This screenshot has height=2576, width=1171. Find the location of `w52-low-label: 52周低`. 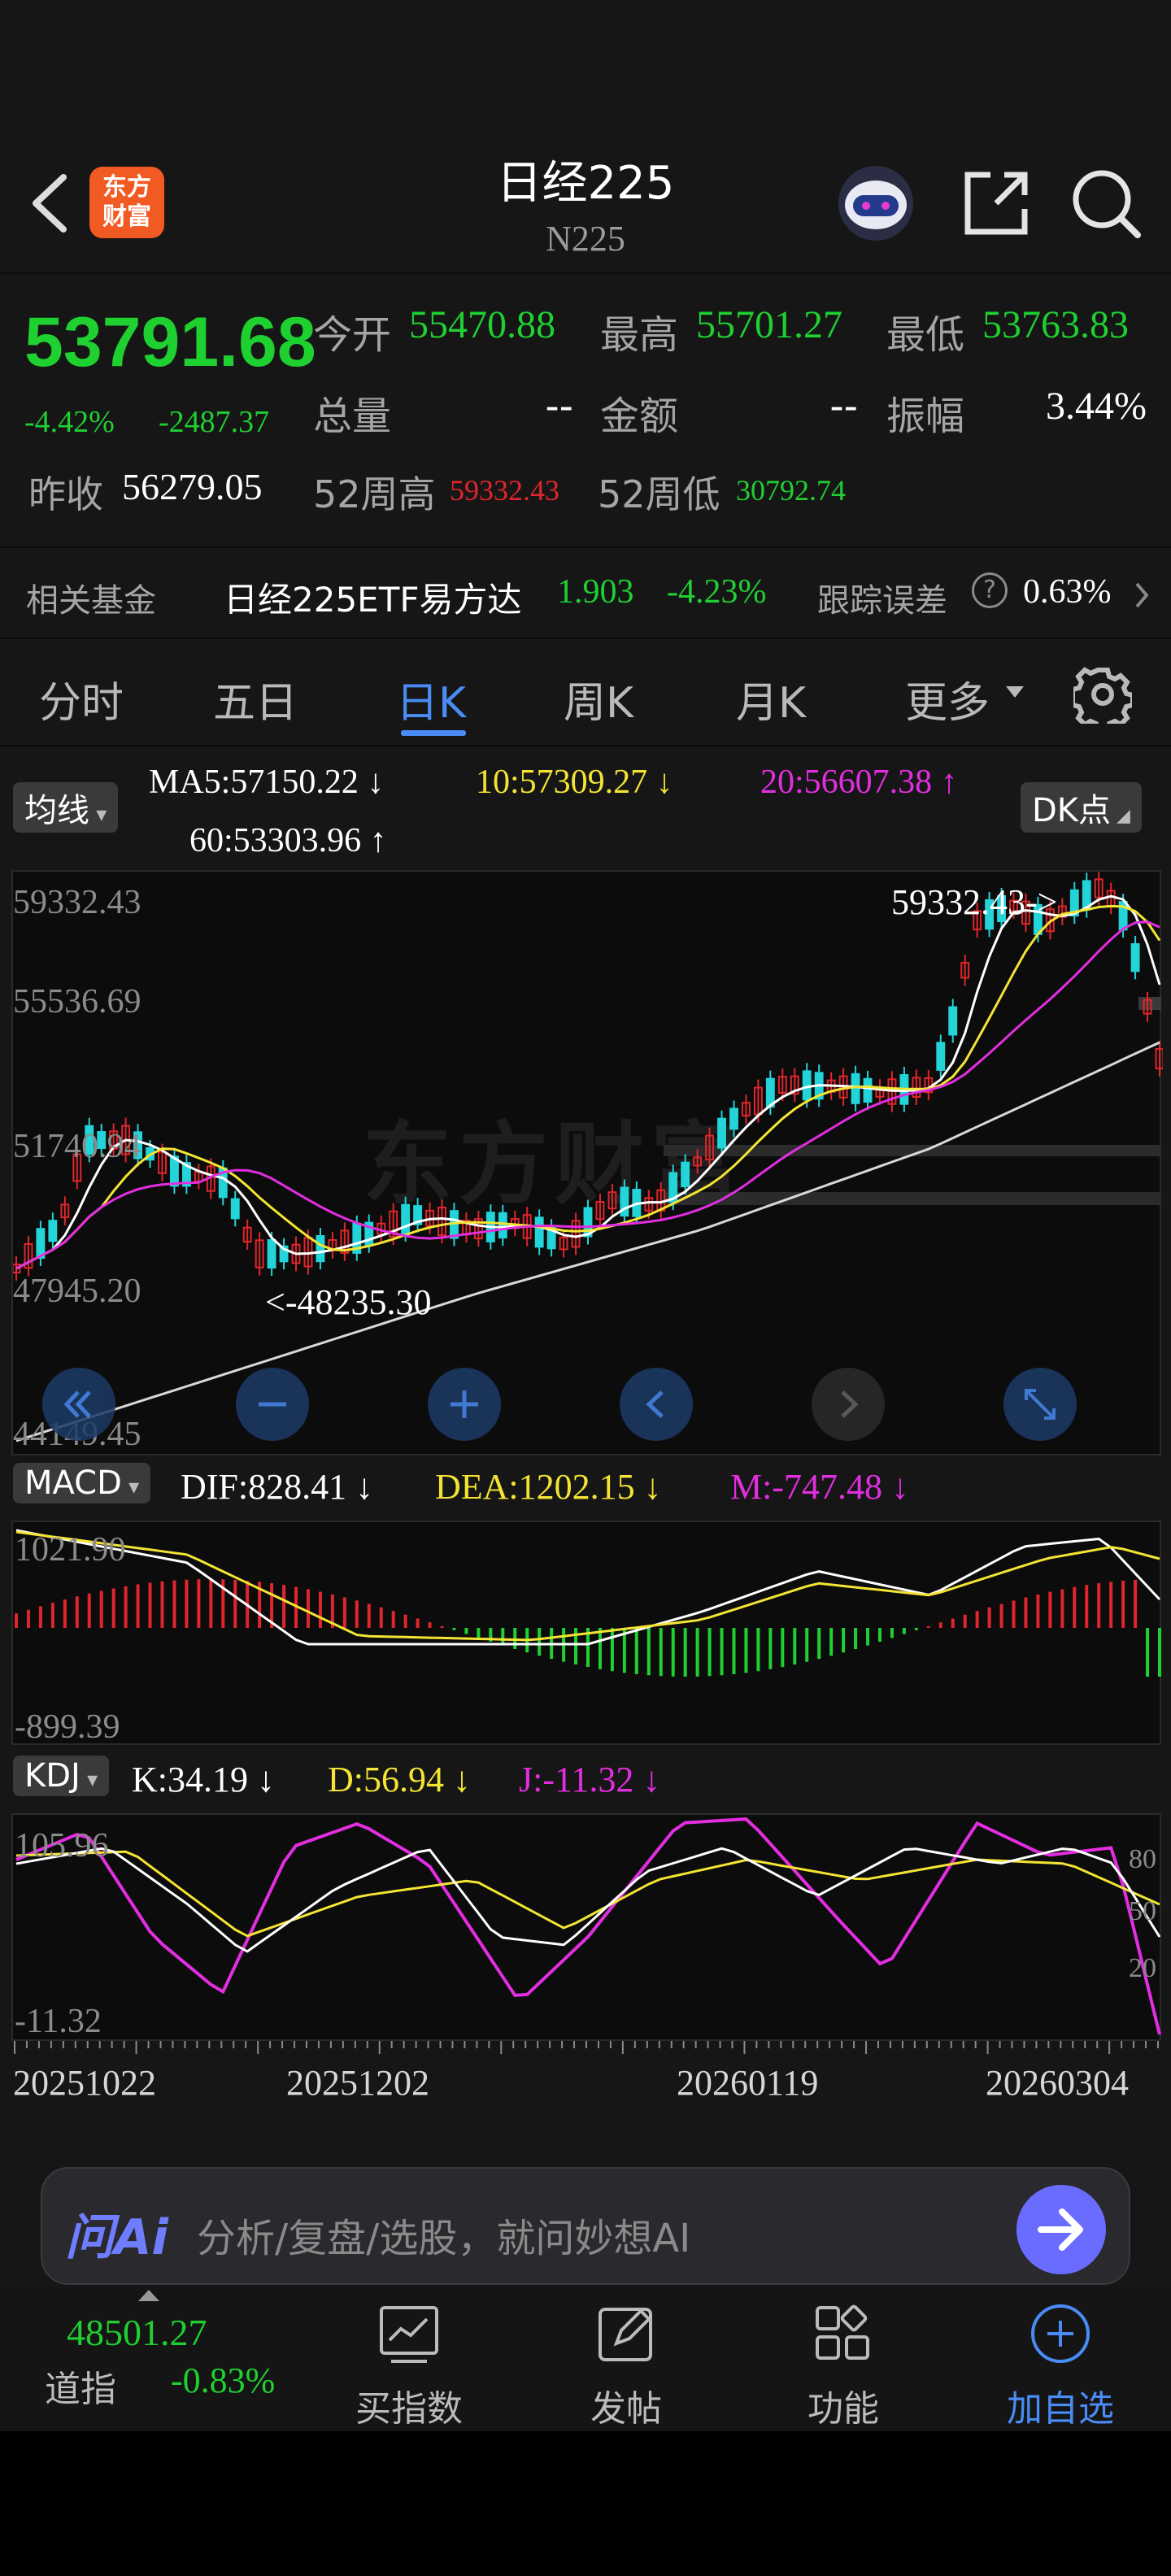

w52-low-label: 52周低 is located at coordinates (659, 494).